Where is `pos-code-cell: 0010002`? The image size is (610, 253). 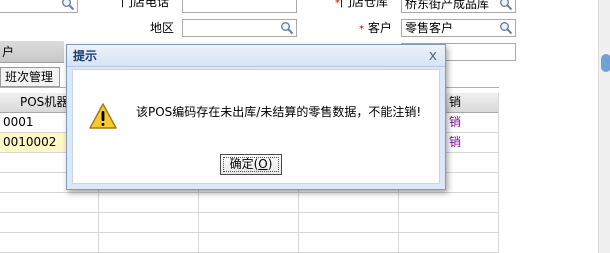
pos-code-cell: 0010002 is located at coordinates (30, 142).